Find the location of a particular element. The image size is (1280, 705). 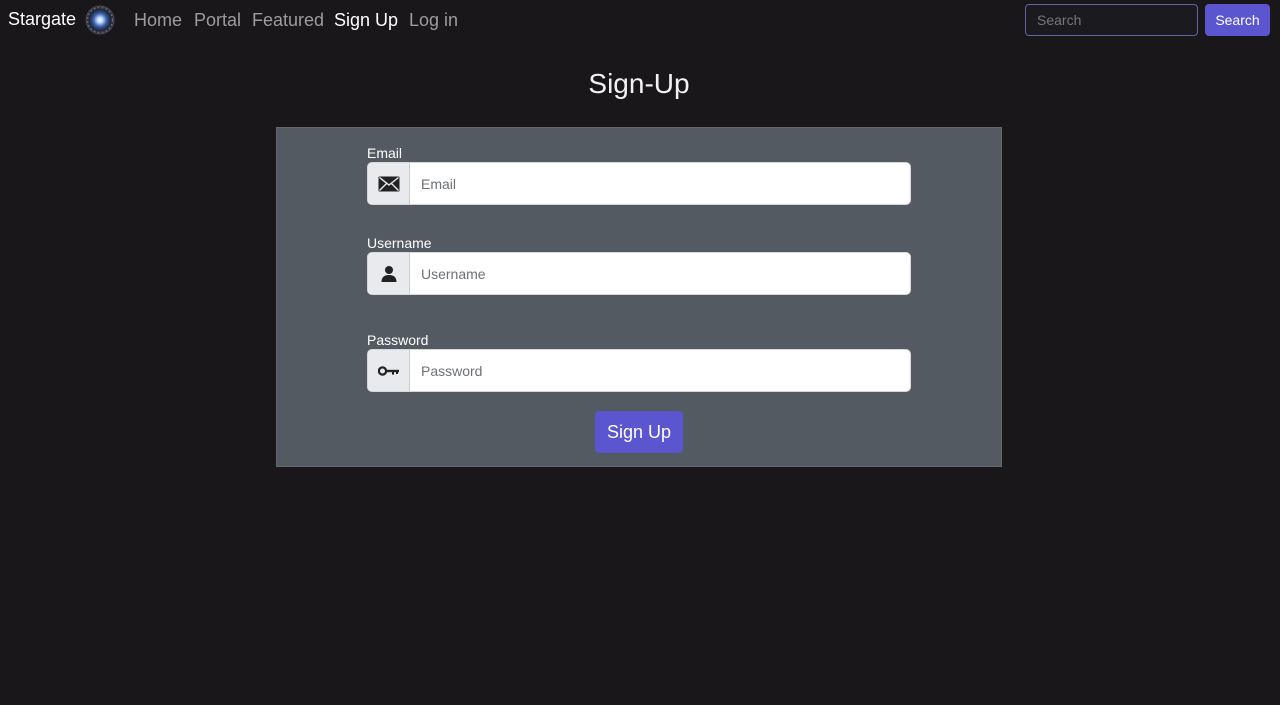

nav-link-sign-up: Sign Up is located at coordinates (366, 20).